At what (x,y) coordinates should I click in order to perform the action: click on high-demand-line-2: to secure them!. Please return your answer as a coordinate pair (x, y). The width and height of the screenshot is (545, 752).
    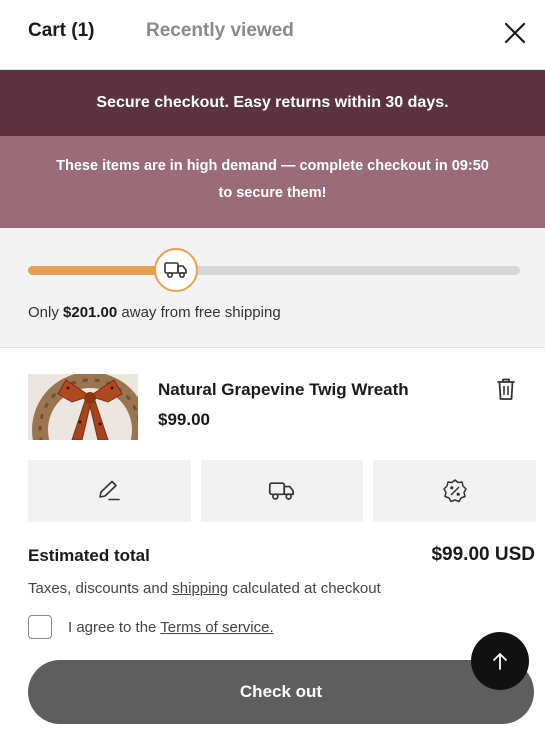
    Looking at the image, I should click on (272, 193).